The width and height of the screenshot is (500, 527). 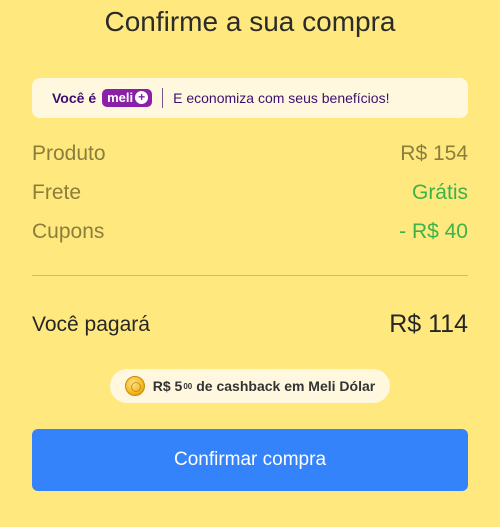 What do you see at coordinates (69, 153) in the screenshot?
I see `summary-label: Produto` at bounding box center [69, 153].